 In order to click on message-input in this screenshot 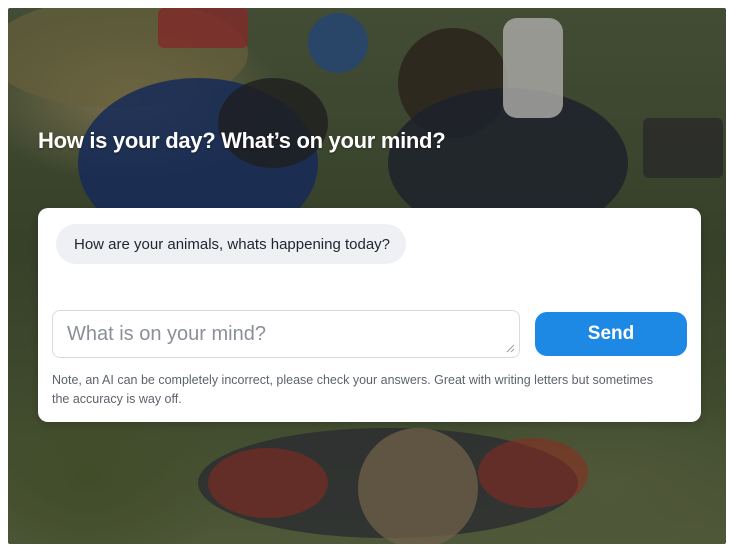, I will do `click(286, 334)`.